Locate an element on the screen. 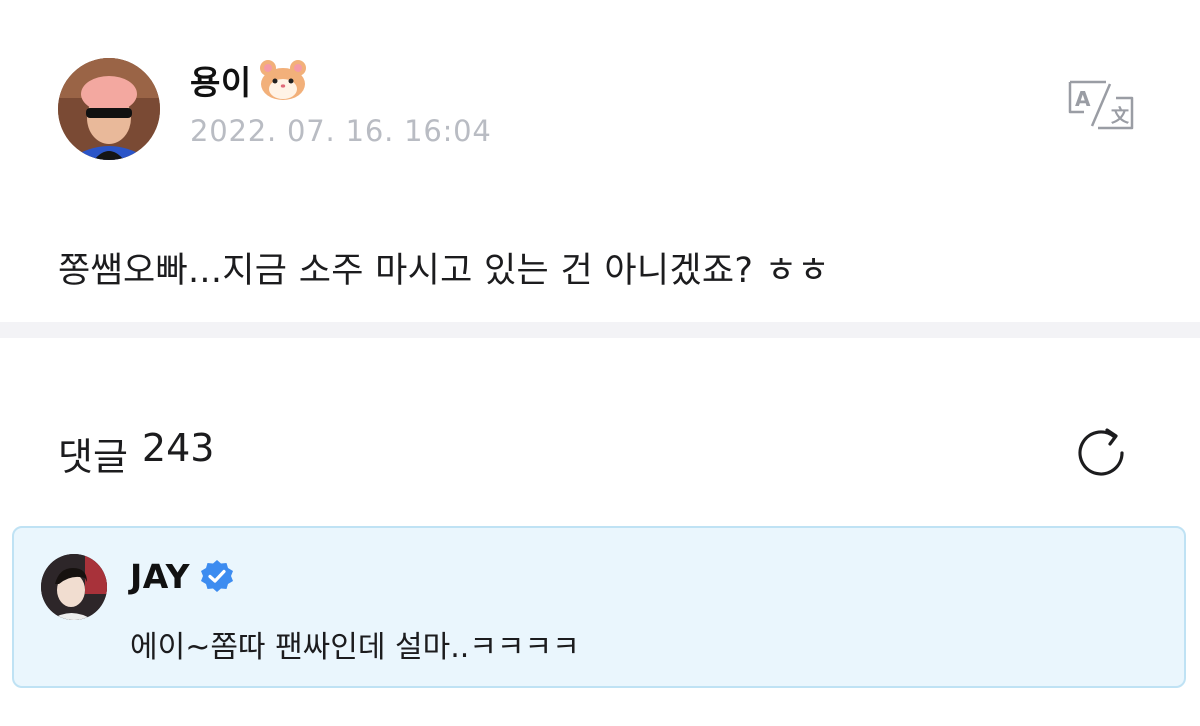 This screenshot has height=726, width=1200. author-name-row: 용이 is located at coordinates (249, 80).